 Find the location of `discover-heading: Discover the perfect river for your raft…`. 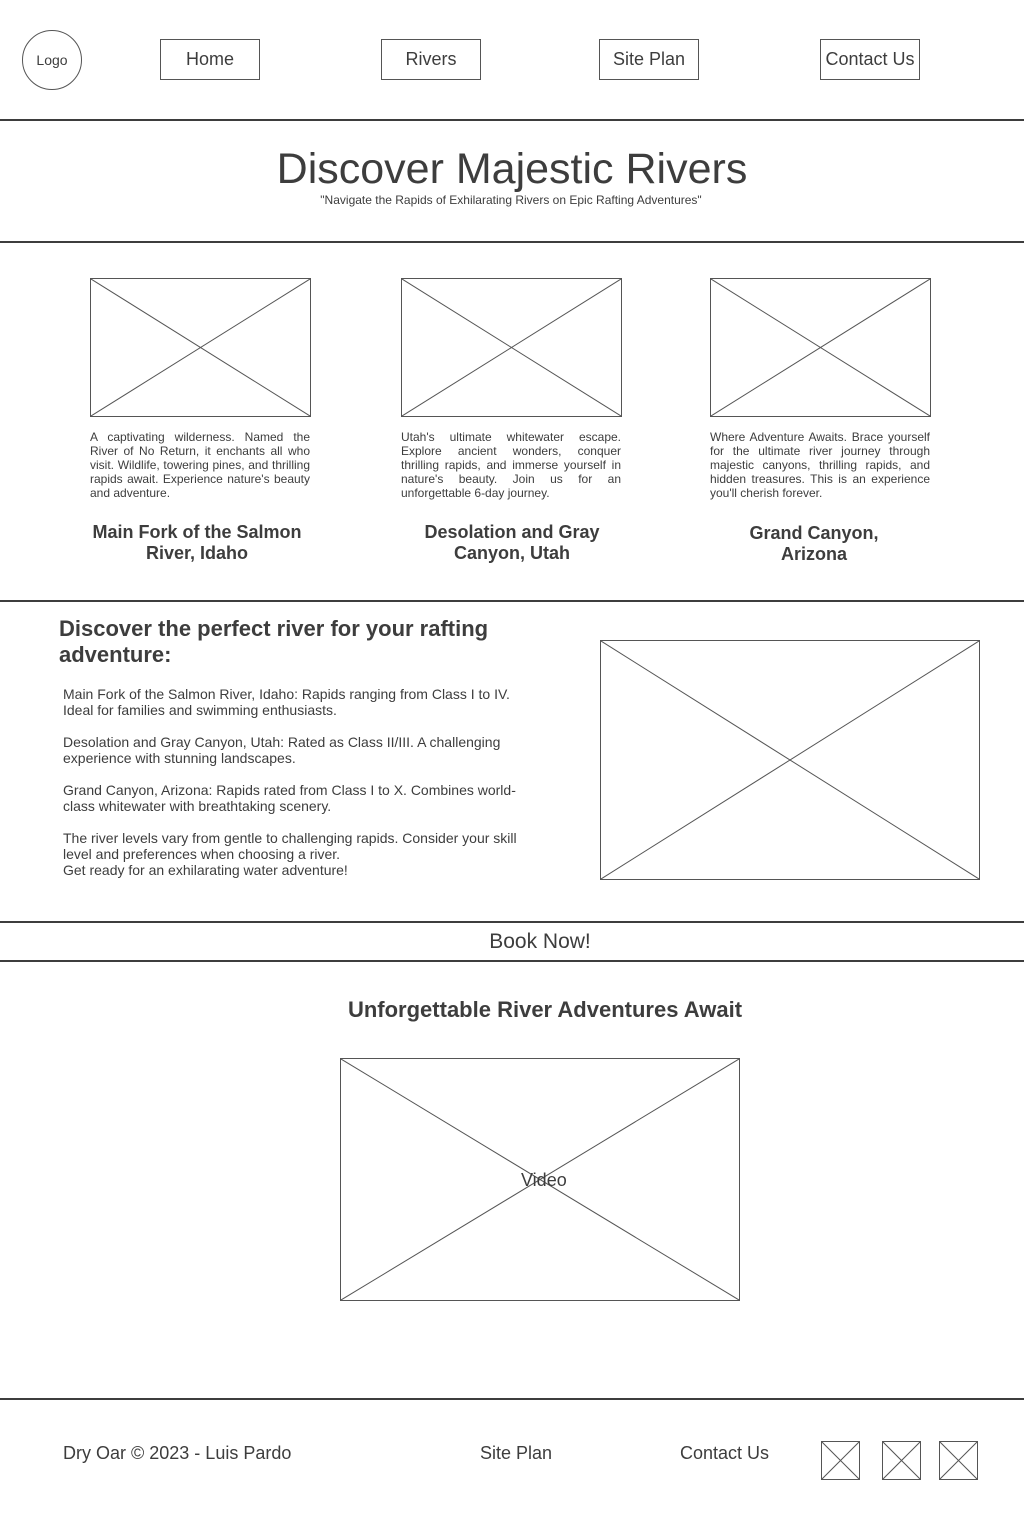

discover-heading: Discover the perfect river for your raft… is located at coordinates (274, 641).